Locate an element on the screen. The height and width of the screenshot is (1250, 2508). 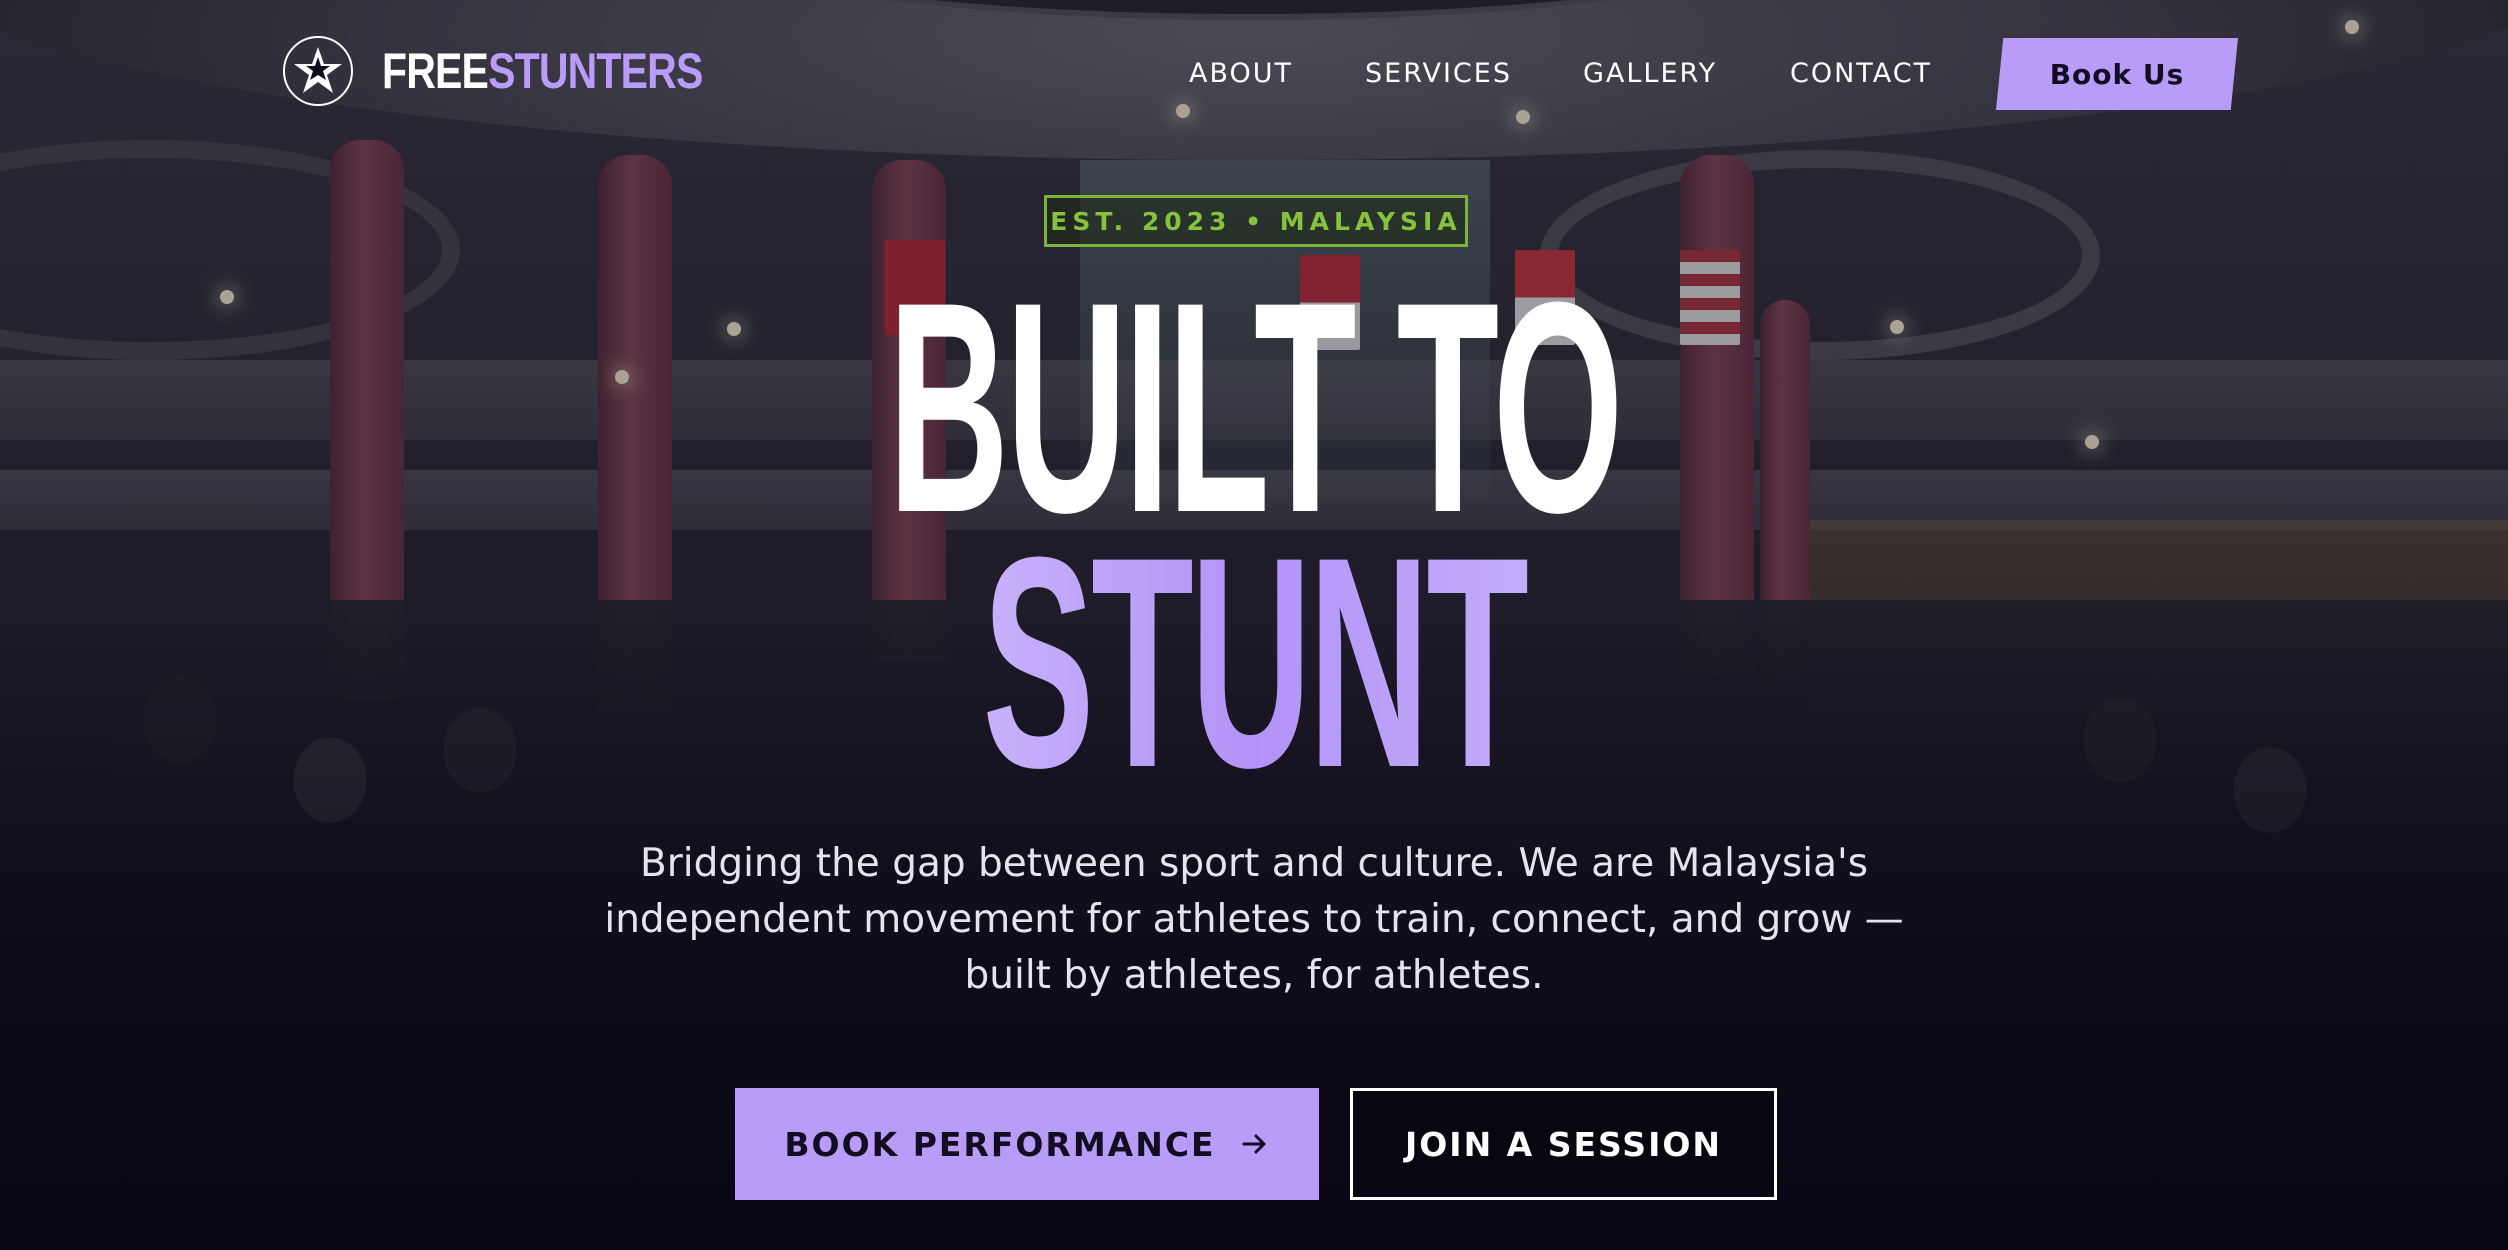
nav-link-gallery: GALLERY is located at coordinates (1650, 73).